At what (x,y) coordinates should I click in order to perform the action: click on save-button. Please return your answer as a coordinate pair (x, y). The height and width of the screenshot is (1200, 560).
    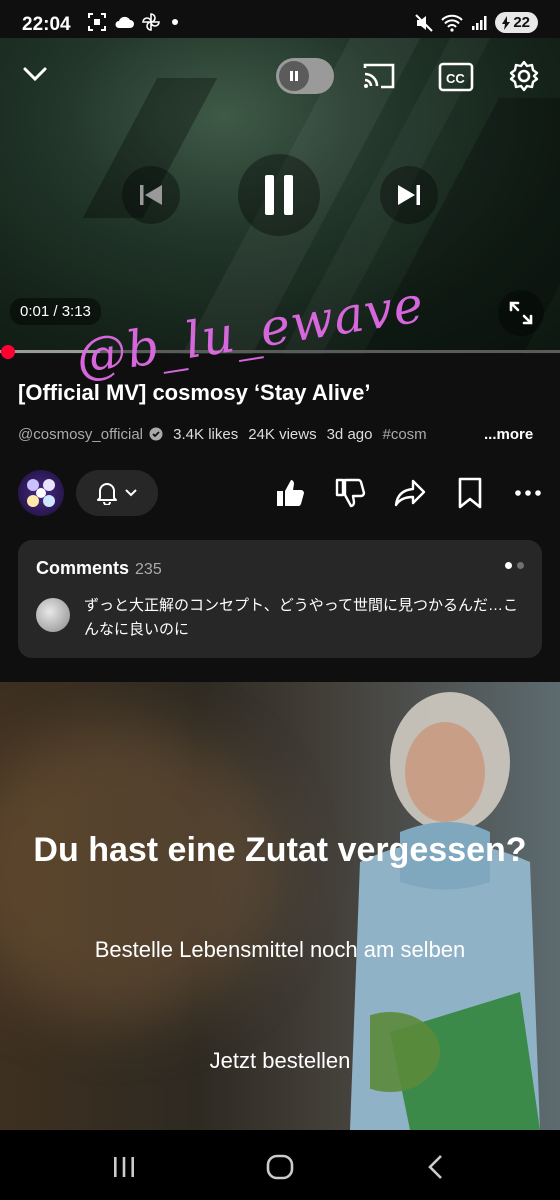
    Looking at the image, I should click on (470, 493).